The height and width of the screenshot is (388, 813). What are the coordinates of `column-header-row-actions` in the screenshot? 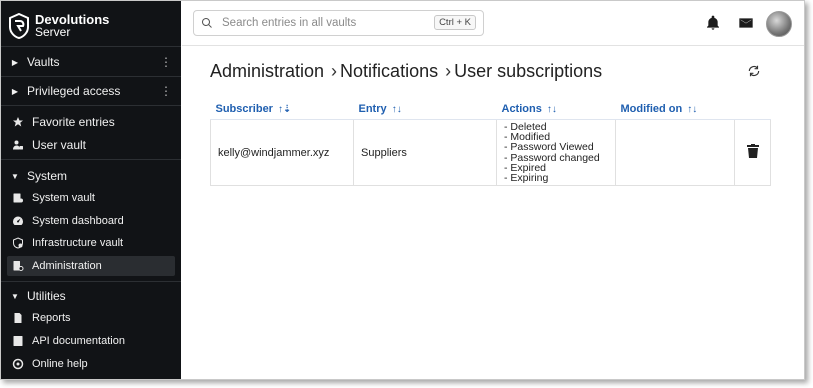 It's located at (752, 109).